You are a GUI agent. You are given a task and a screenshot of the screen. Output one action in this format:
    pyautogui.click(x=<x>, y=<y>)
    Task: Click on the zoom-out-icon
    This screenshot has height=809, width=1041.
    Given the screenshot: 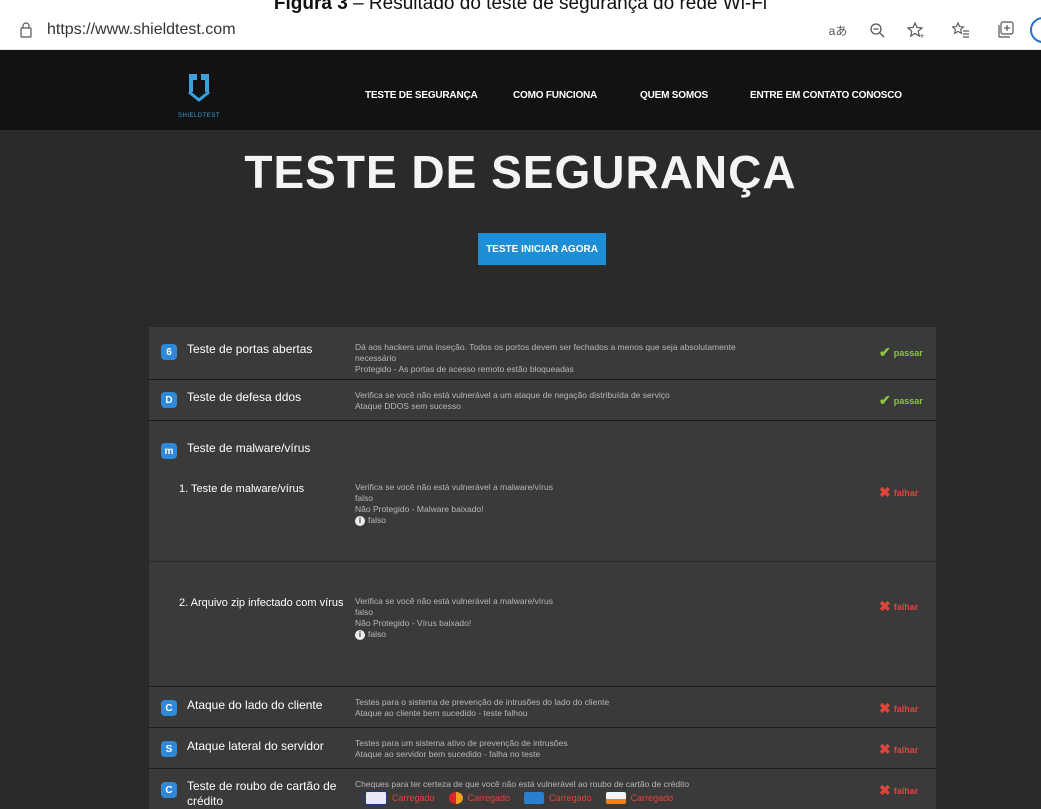 What is the action you would take?
    pyautogui.click(x=877, y=30)
    